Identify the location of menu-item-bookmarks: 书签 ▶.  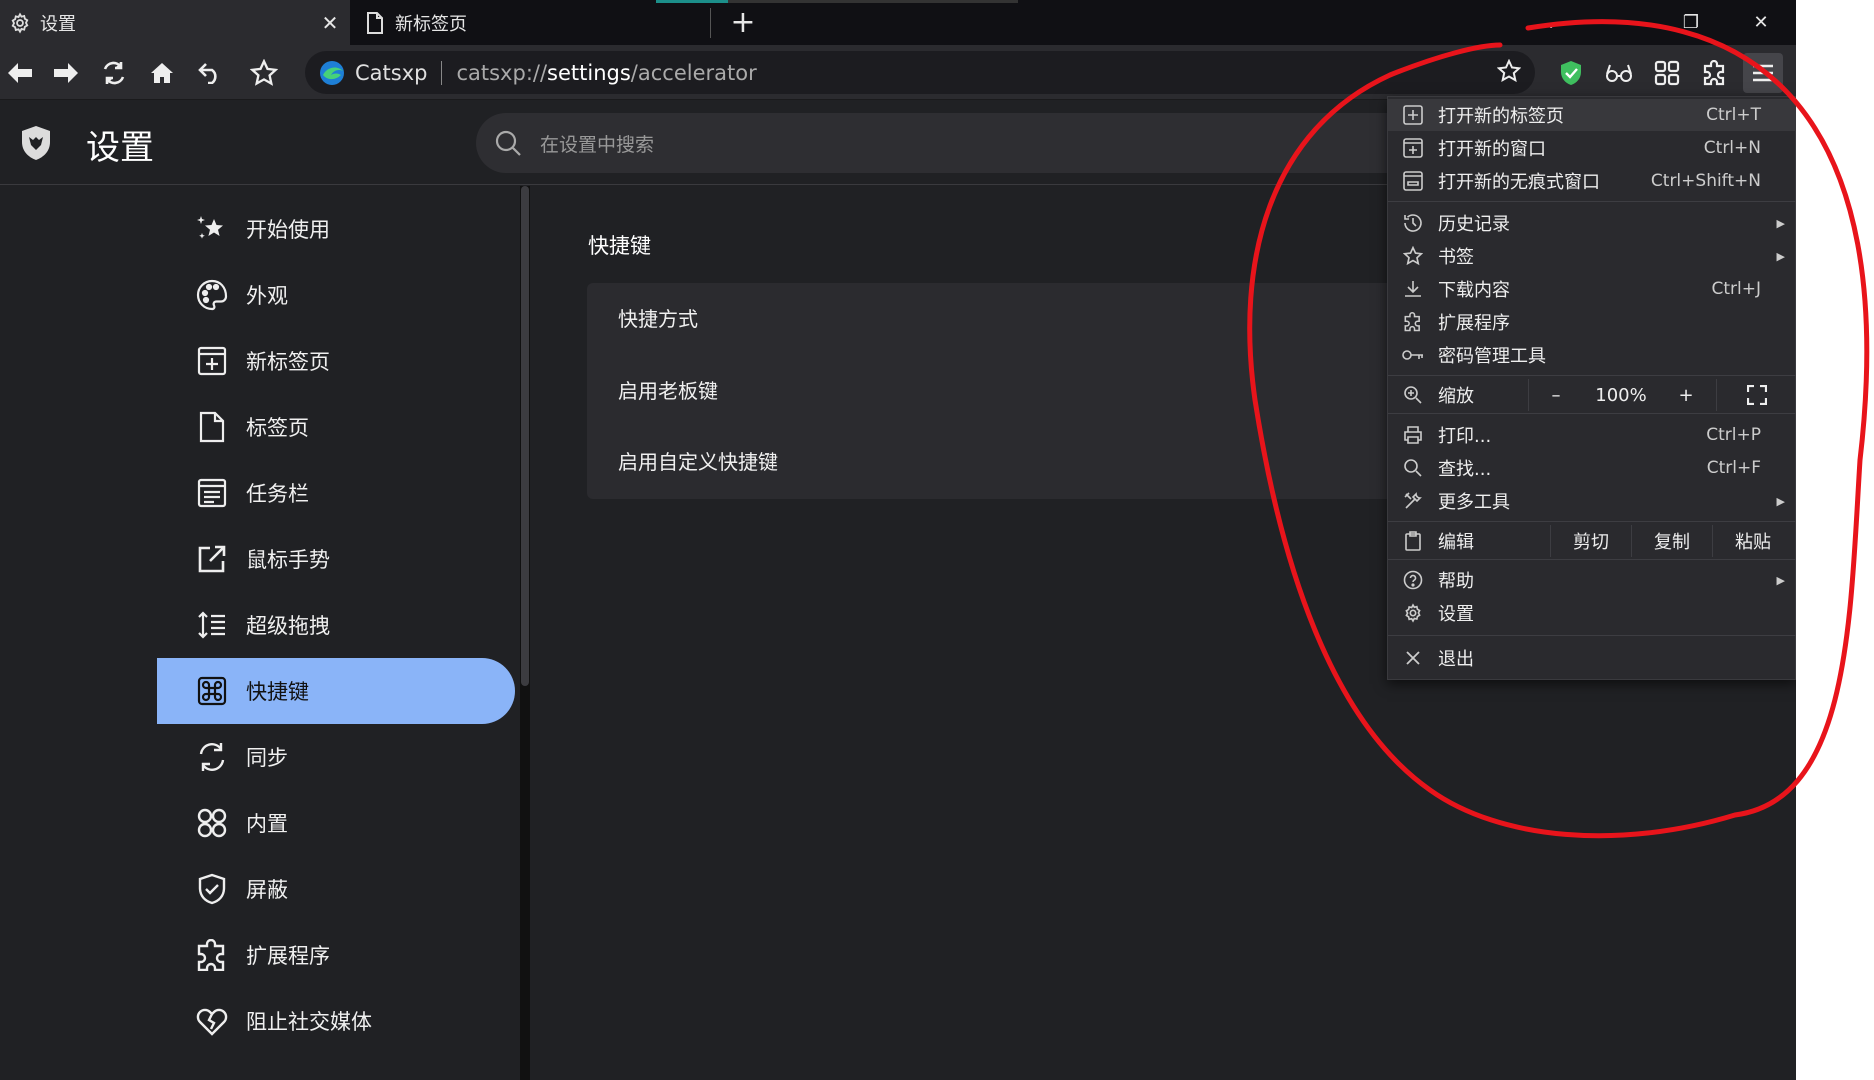
(1592, 256).